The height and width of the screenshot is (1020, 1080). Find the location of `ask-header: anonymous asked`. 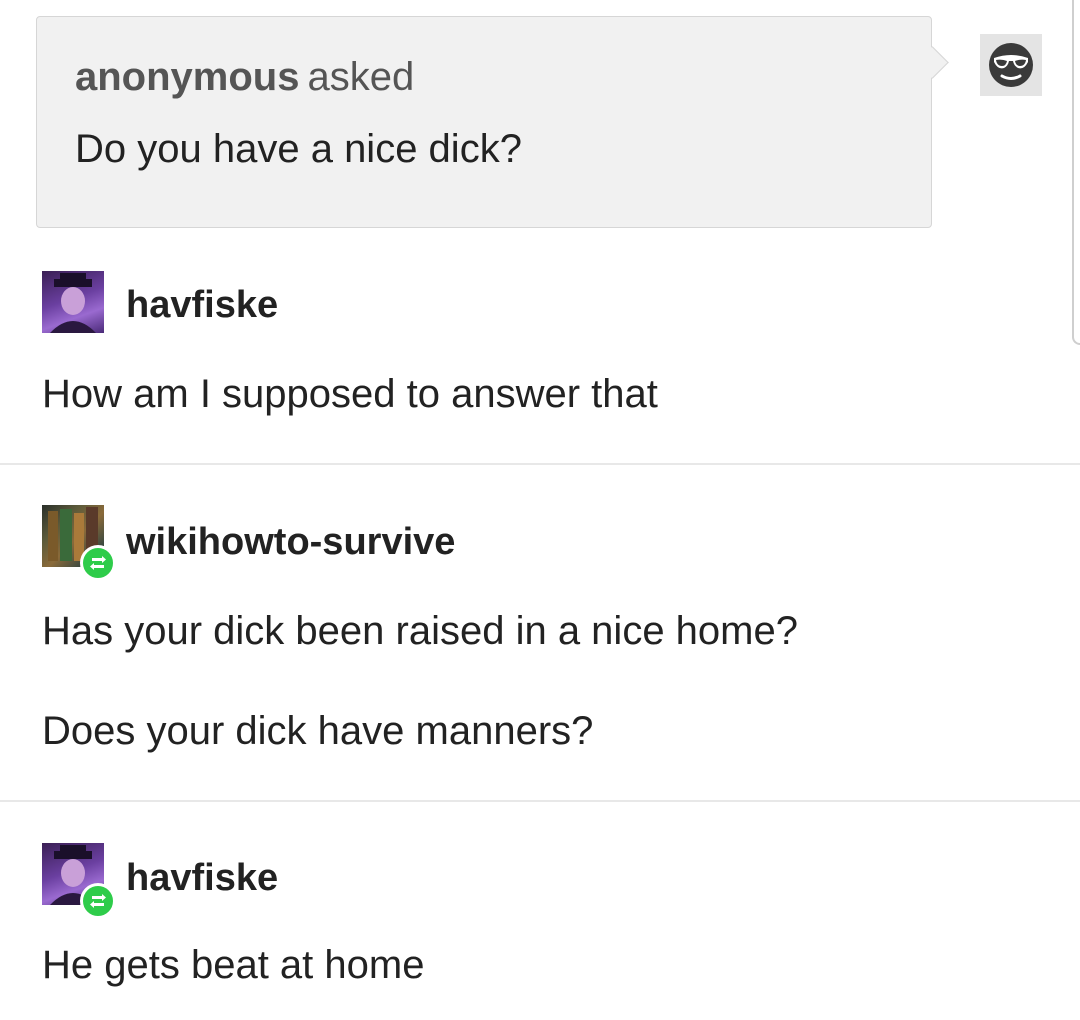

ask-header: anonymous asked is located at coordinates (244, 77).